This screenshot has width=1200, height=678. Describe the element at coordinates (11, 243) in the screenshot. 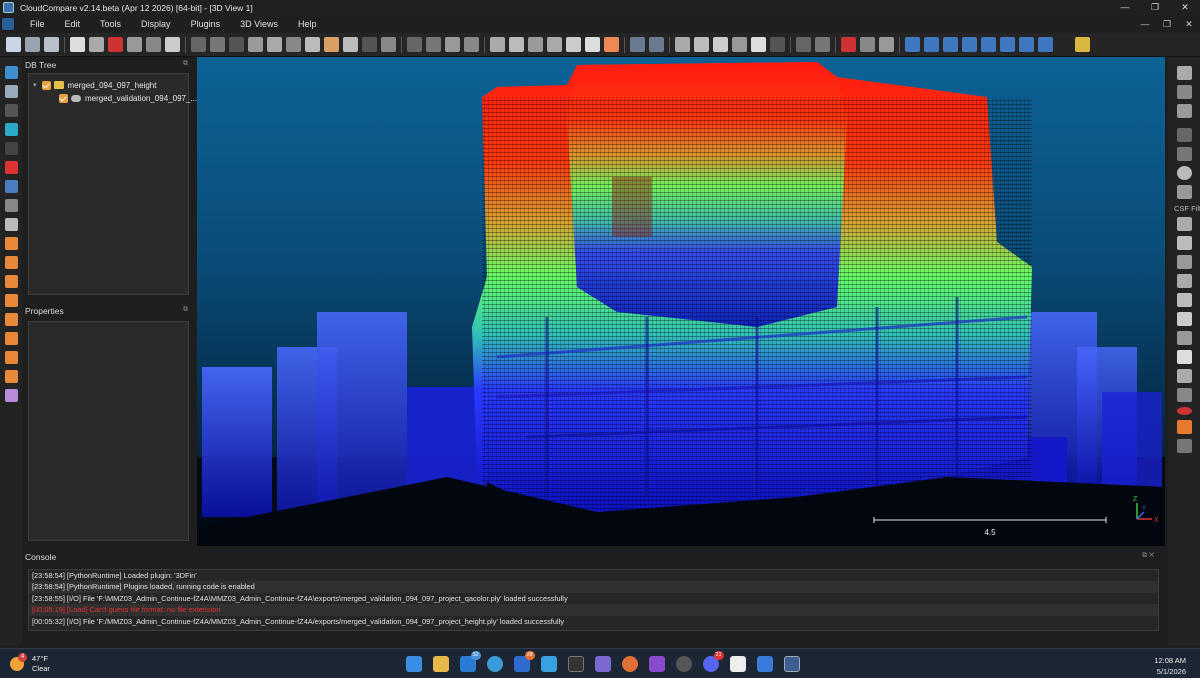

I see `view-top-icon` at that location.